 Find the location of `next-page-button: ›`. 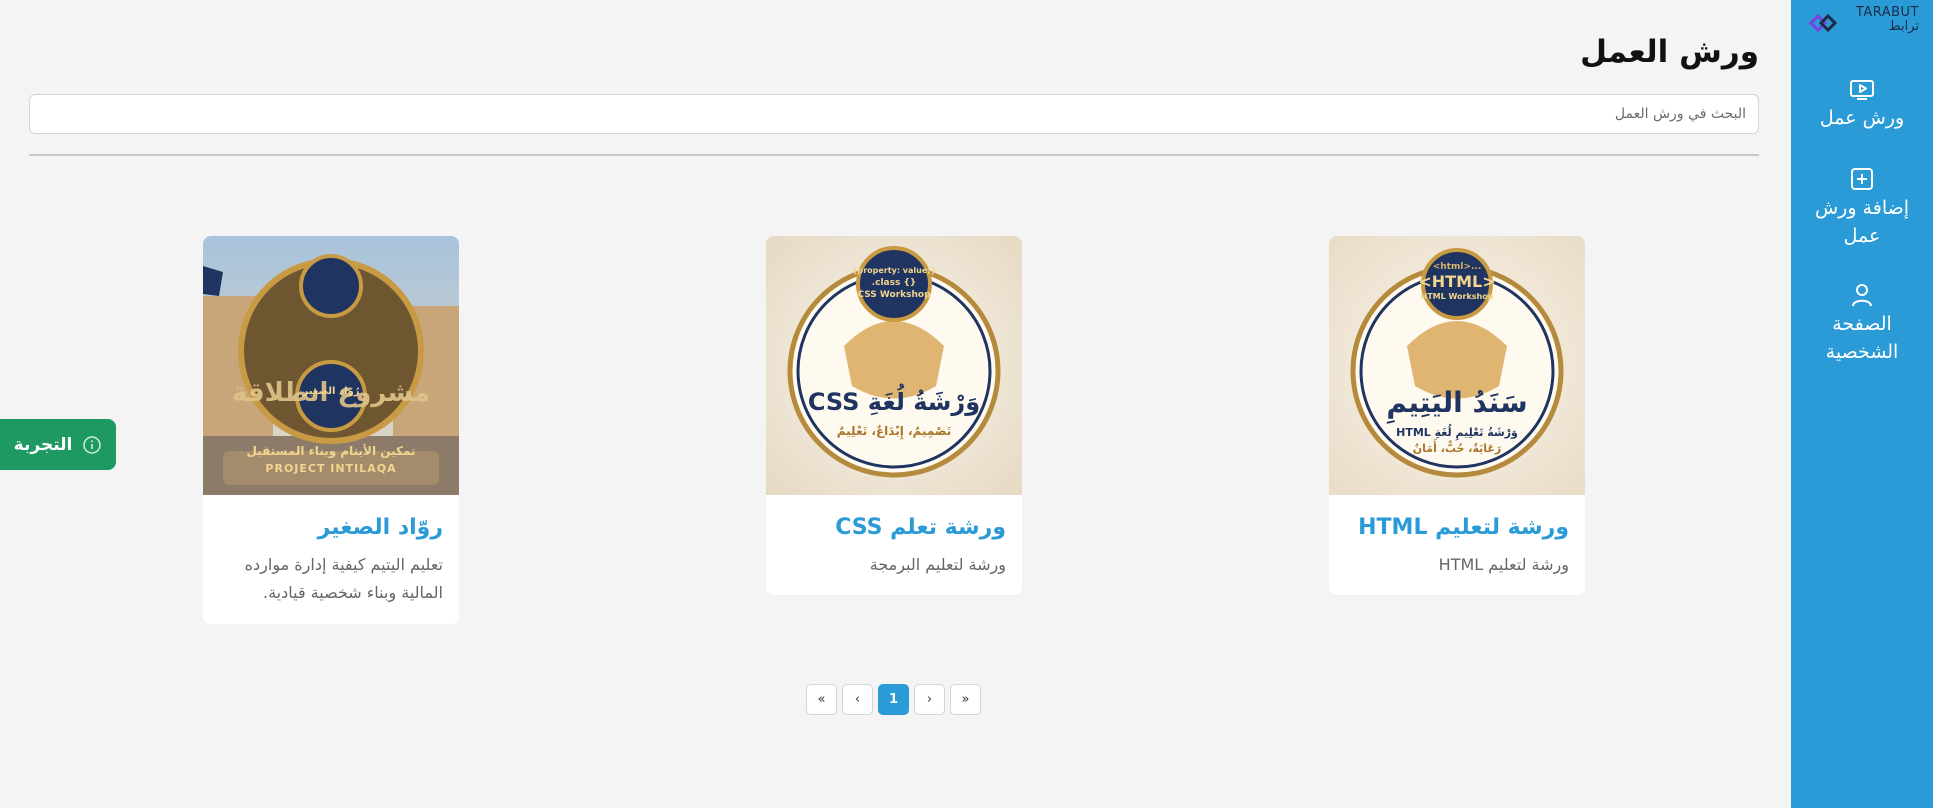

next-page-button: › is located at coordinates (929, 699).